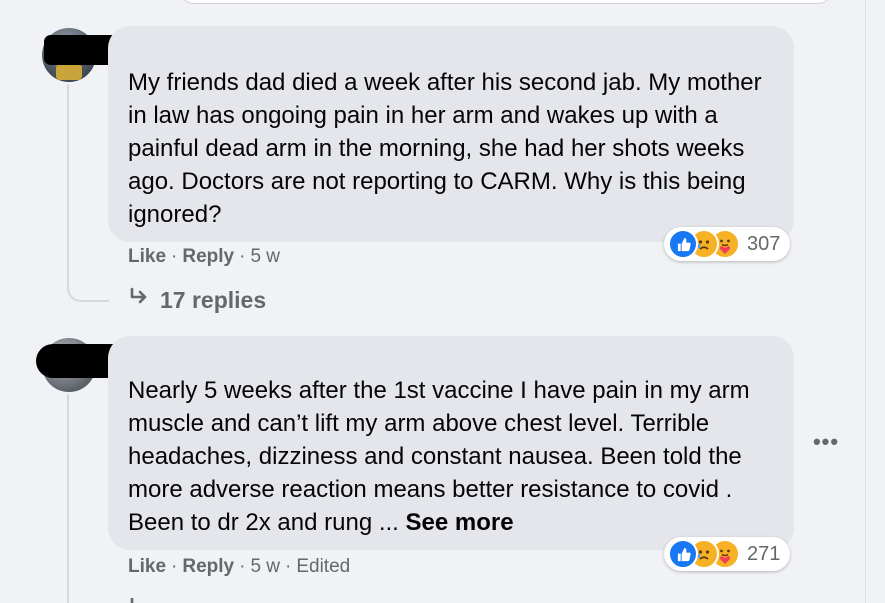  I want to click on previous-comment-edge, so click(506, 2).